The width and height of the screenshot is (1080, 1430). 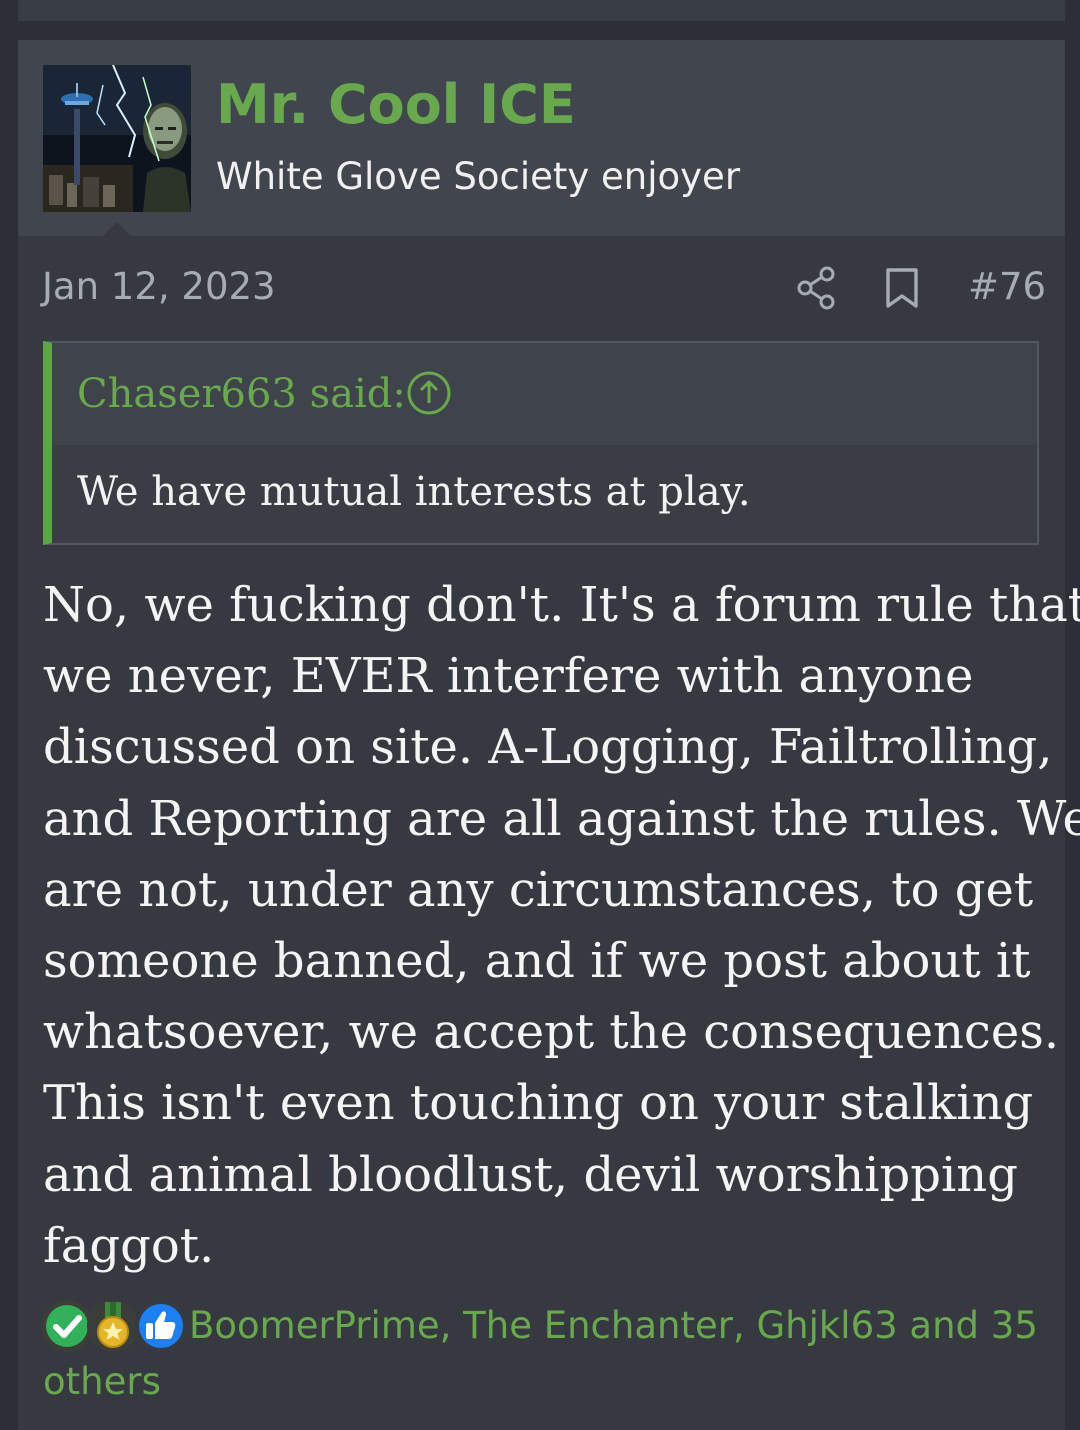 I want to click on post-date: Jan 12, 2023, so click(x=159, y=287).